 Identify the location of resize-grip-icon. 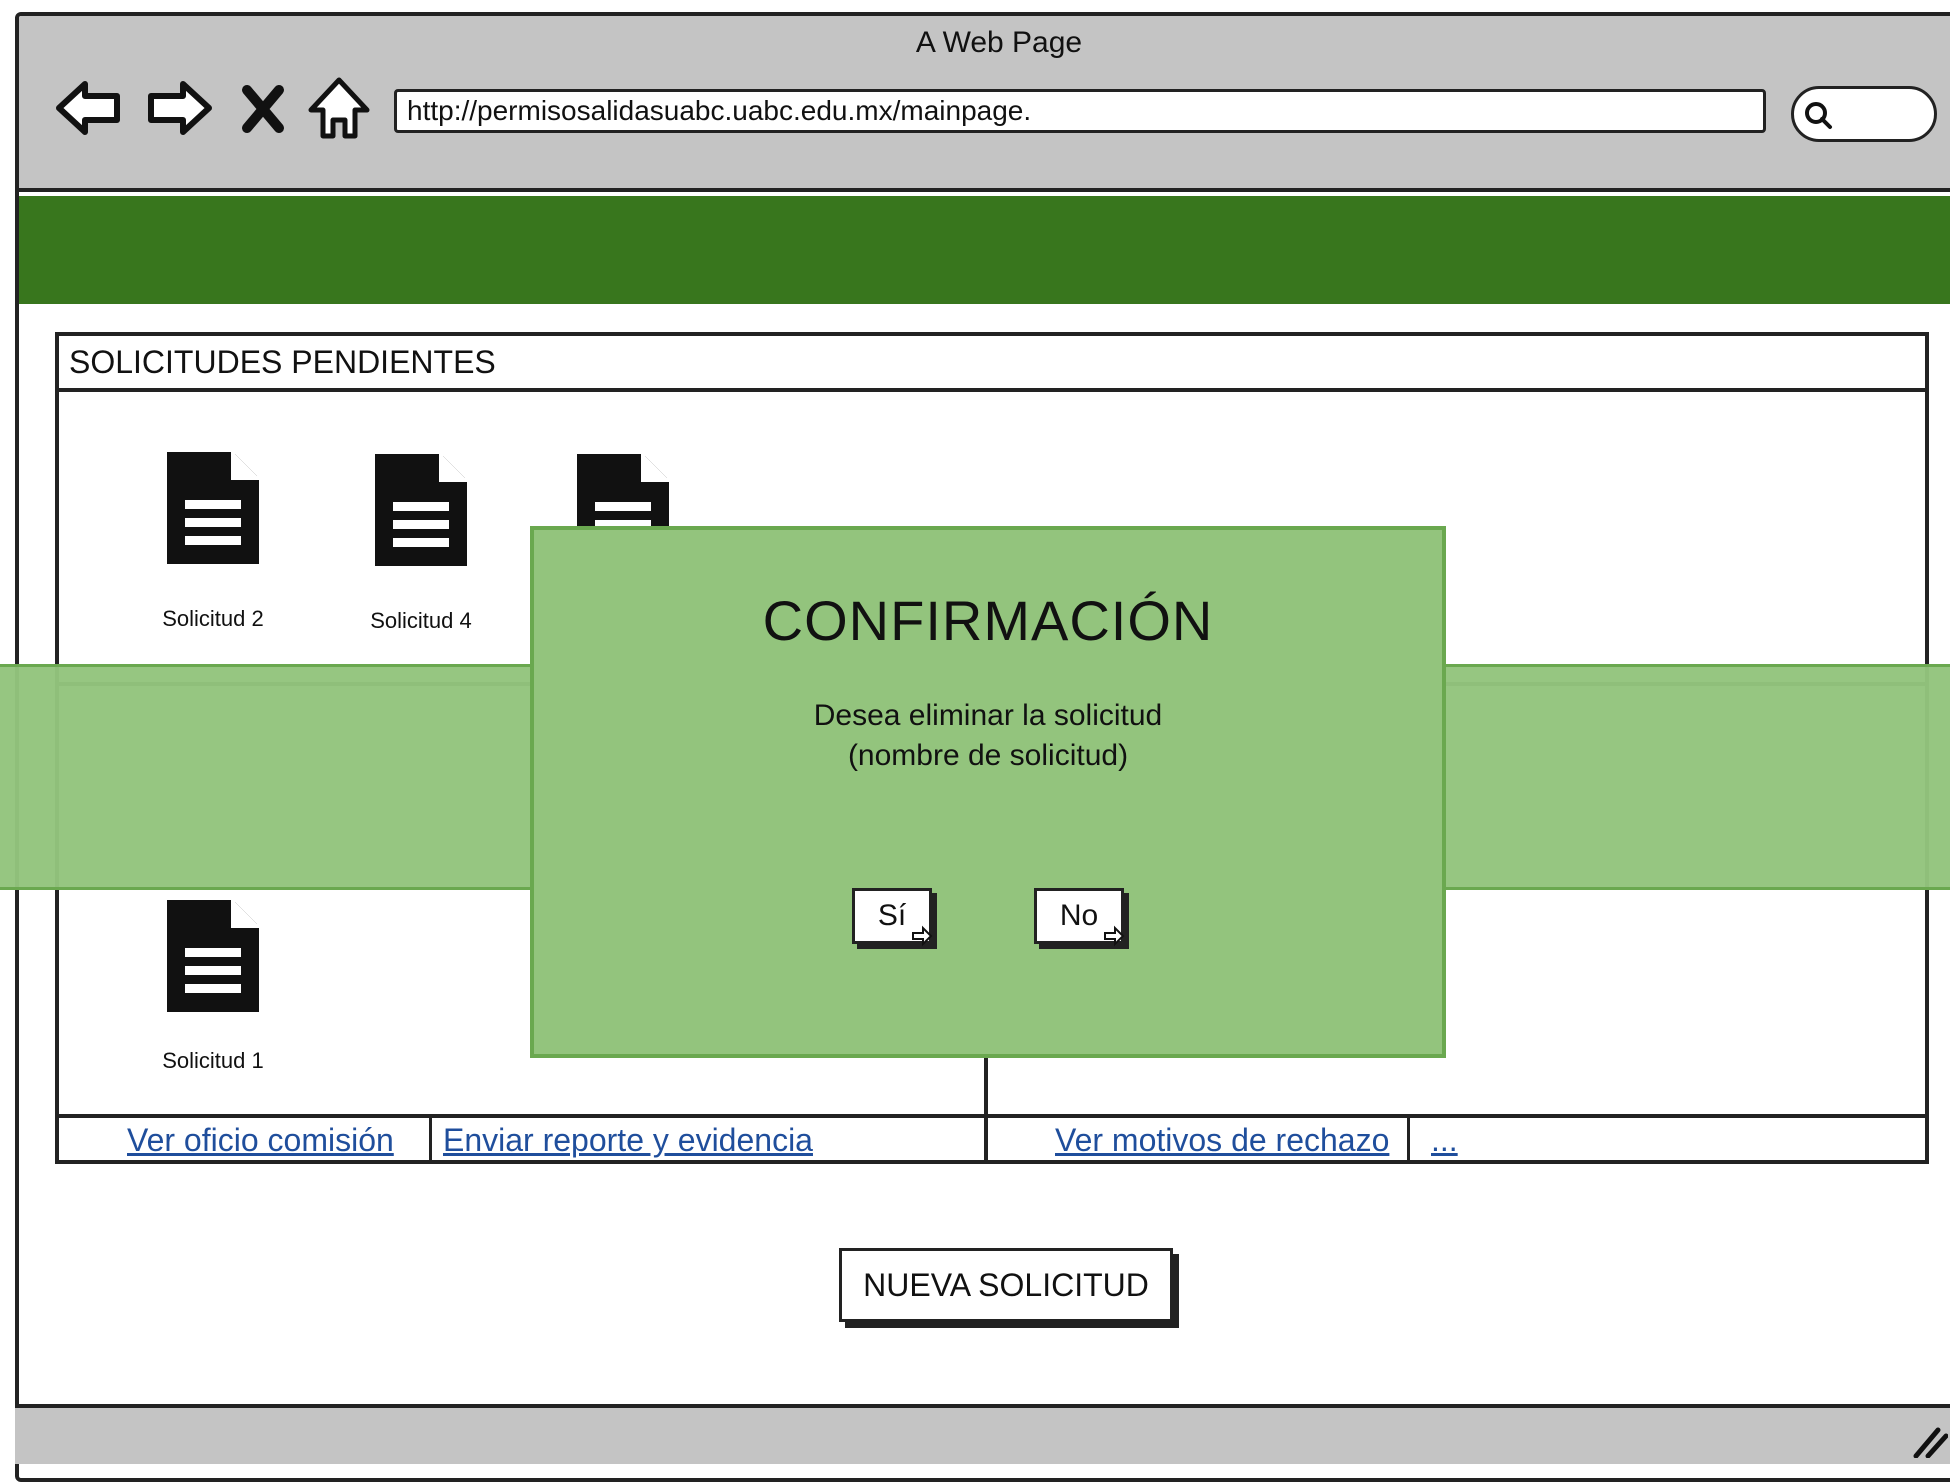
(1928, 1440).